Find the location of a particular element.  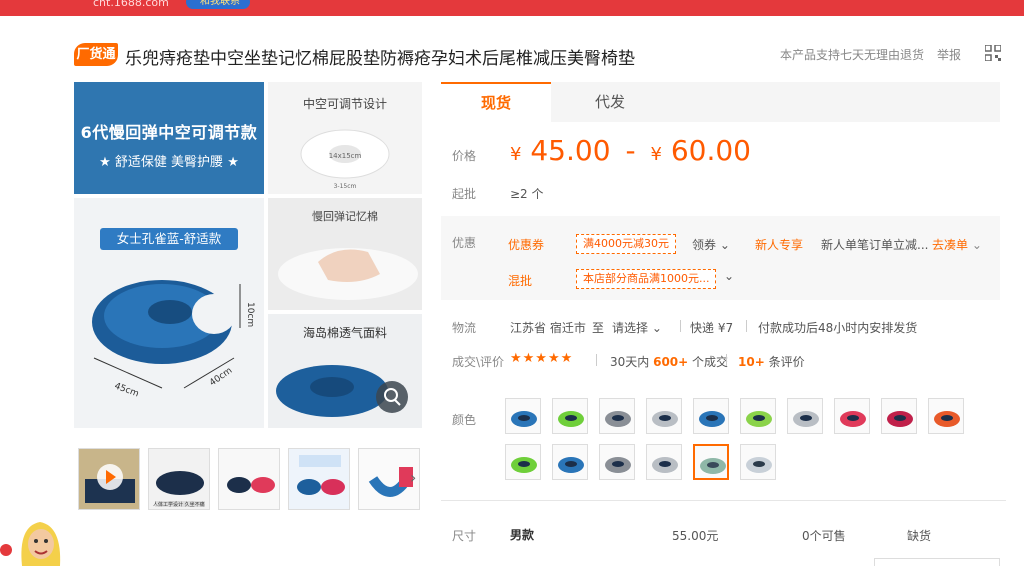

thumbnail-strip: 人体工学设计 久坐不痛 is located at coordinates (250, 479).